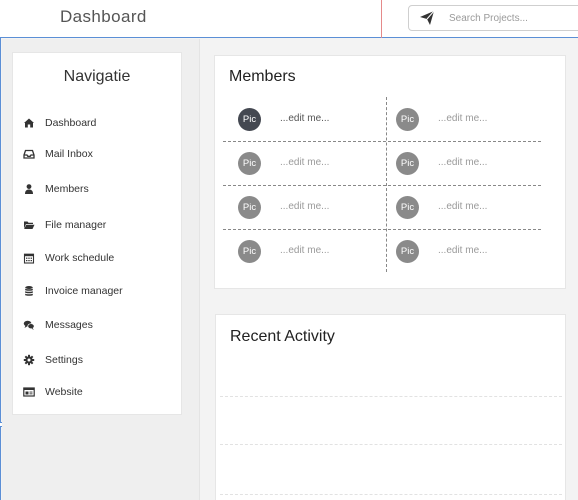  What do you see at coordinates (29, 154) in the screenshot?
I see `inbox-icon` at bounding box center [29, 154].